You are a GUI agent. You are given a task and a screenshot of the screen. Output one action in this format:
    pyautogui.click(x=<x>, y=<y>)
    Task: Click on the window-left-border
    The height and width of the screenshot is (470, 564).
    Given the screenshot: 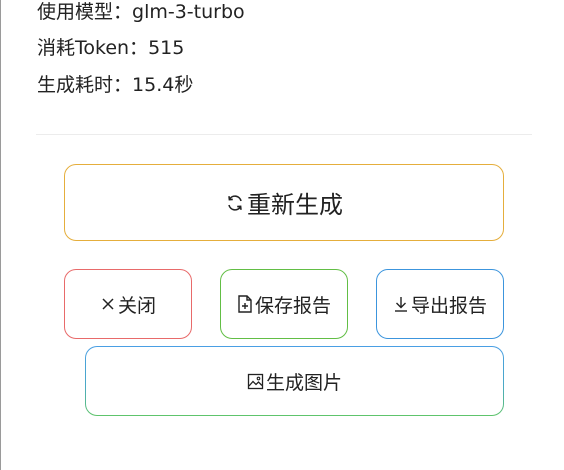 What is the action you would take?
    pyautogui.click(x=0, y=235)
    